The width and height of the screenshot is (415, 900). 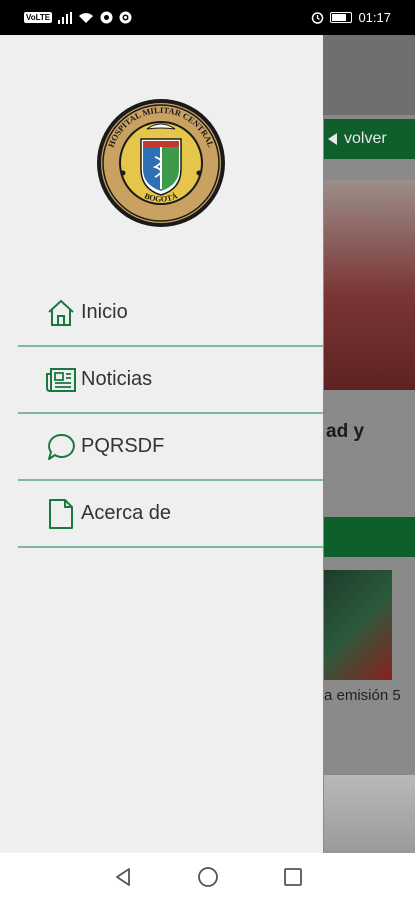 What do you see at coordinates (207, 17) in the screenshot?
I see `status-bar: VoLTE 01:17` at bounding box center [207, 17].